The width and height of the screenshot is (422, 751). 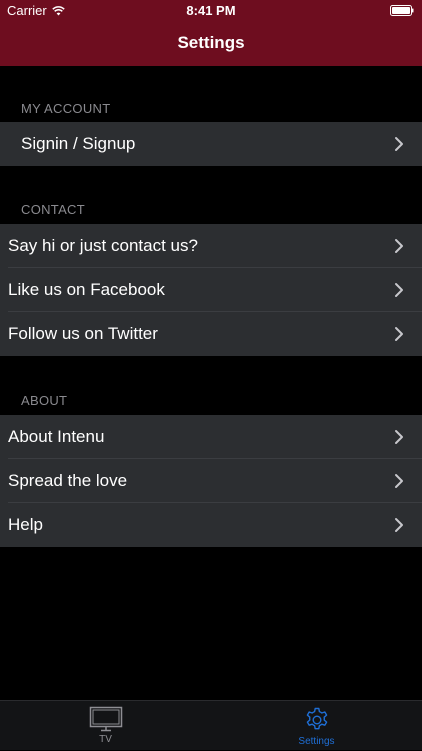 What do you see at coordinates (105, 719) in the screenshot?
I see `tv-icon` at bounding box center [105, 719].